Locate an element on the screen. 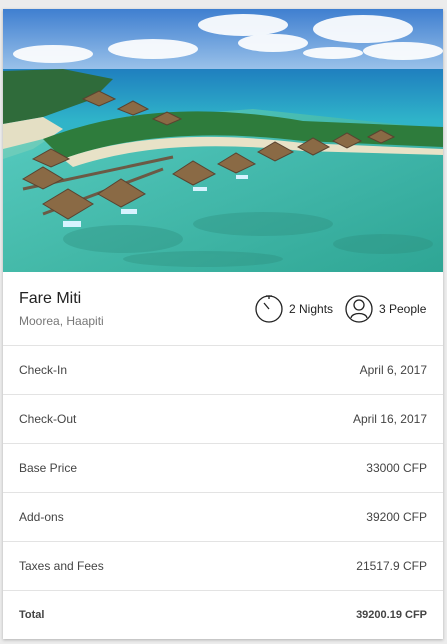 The width and height of the screenshot is (447, 644). detail-label: Check-In is located at coordinates (43, 370).